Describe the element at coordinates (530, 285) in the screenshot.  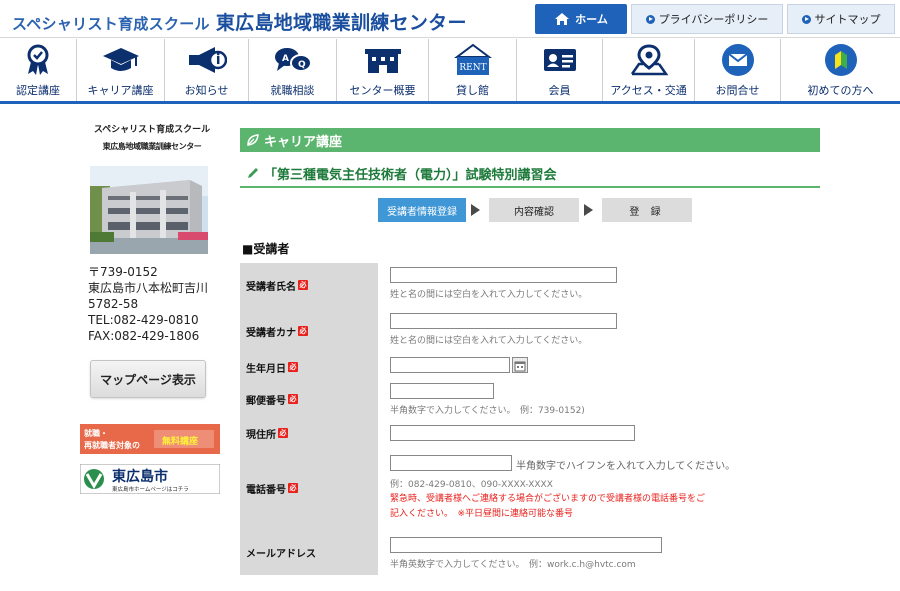
I see `form-row-name: 受講者氏名必 姓と名の間には空白を入れて入力してください。` at that location.